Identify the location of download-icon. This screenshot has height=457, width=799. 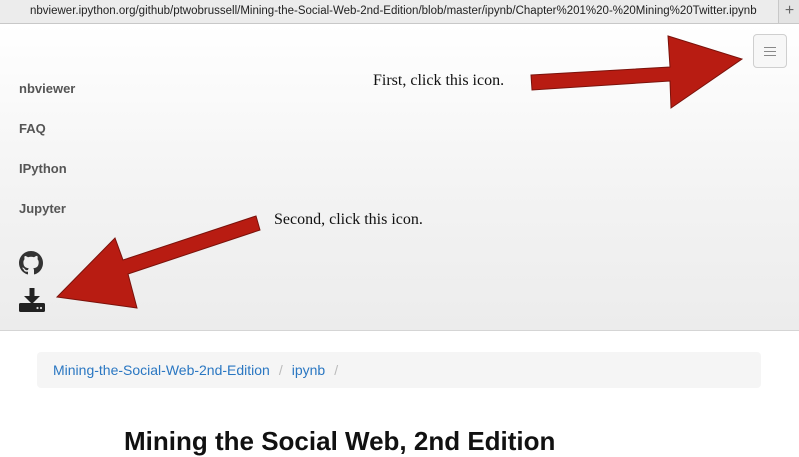
(32, 300).